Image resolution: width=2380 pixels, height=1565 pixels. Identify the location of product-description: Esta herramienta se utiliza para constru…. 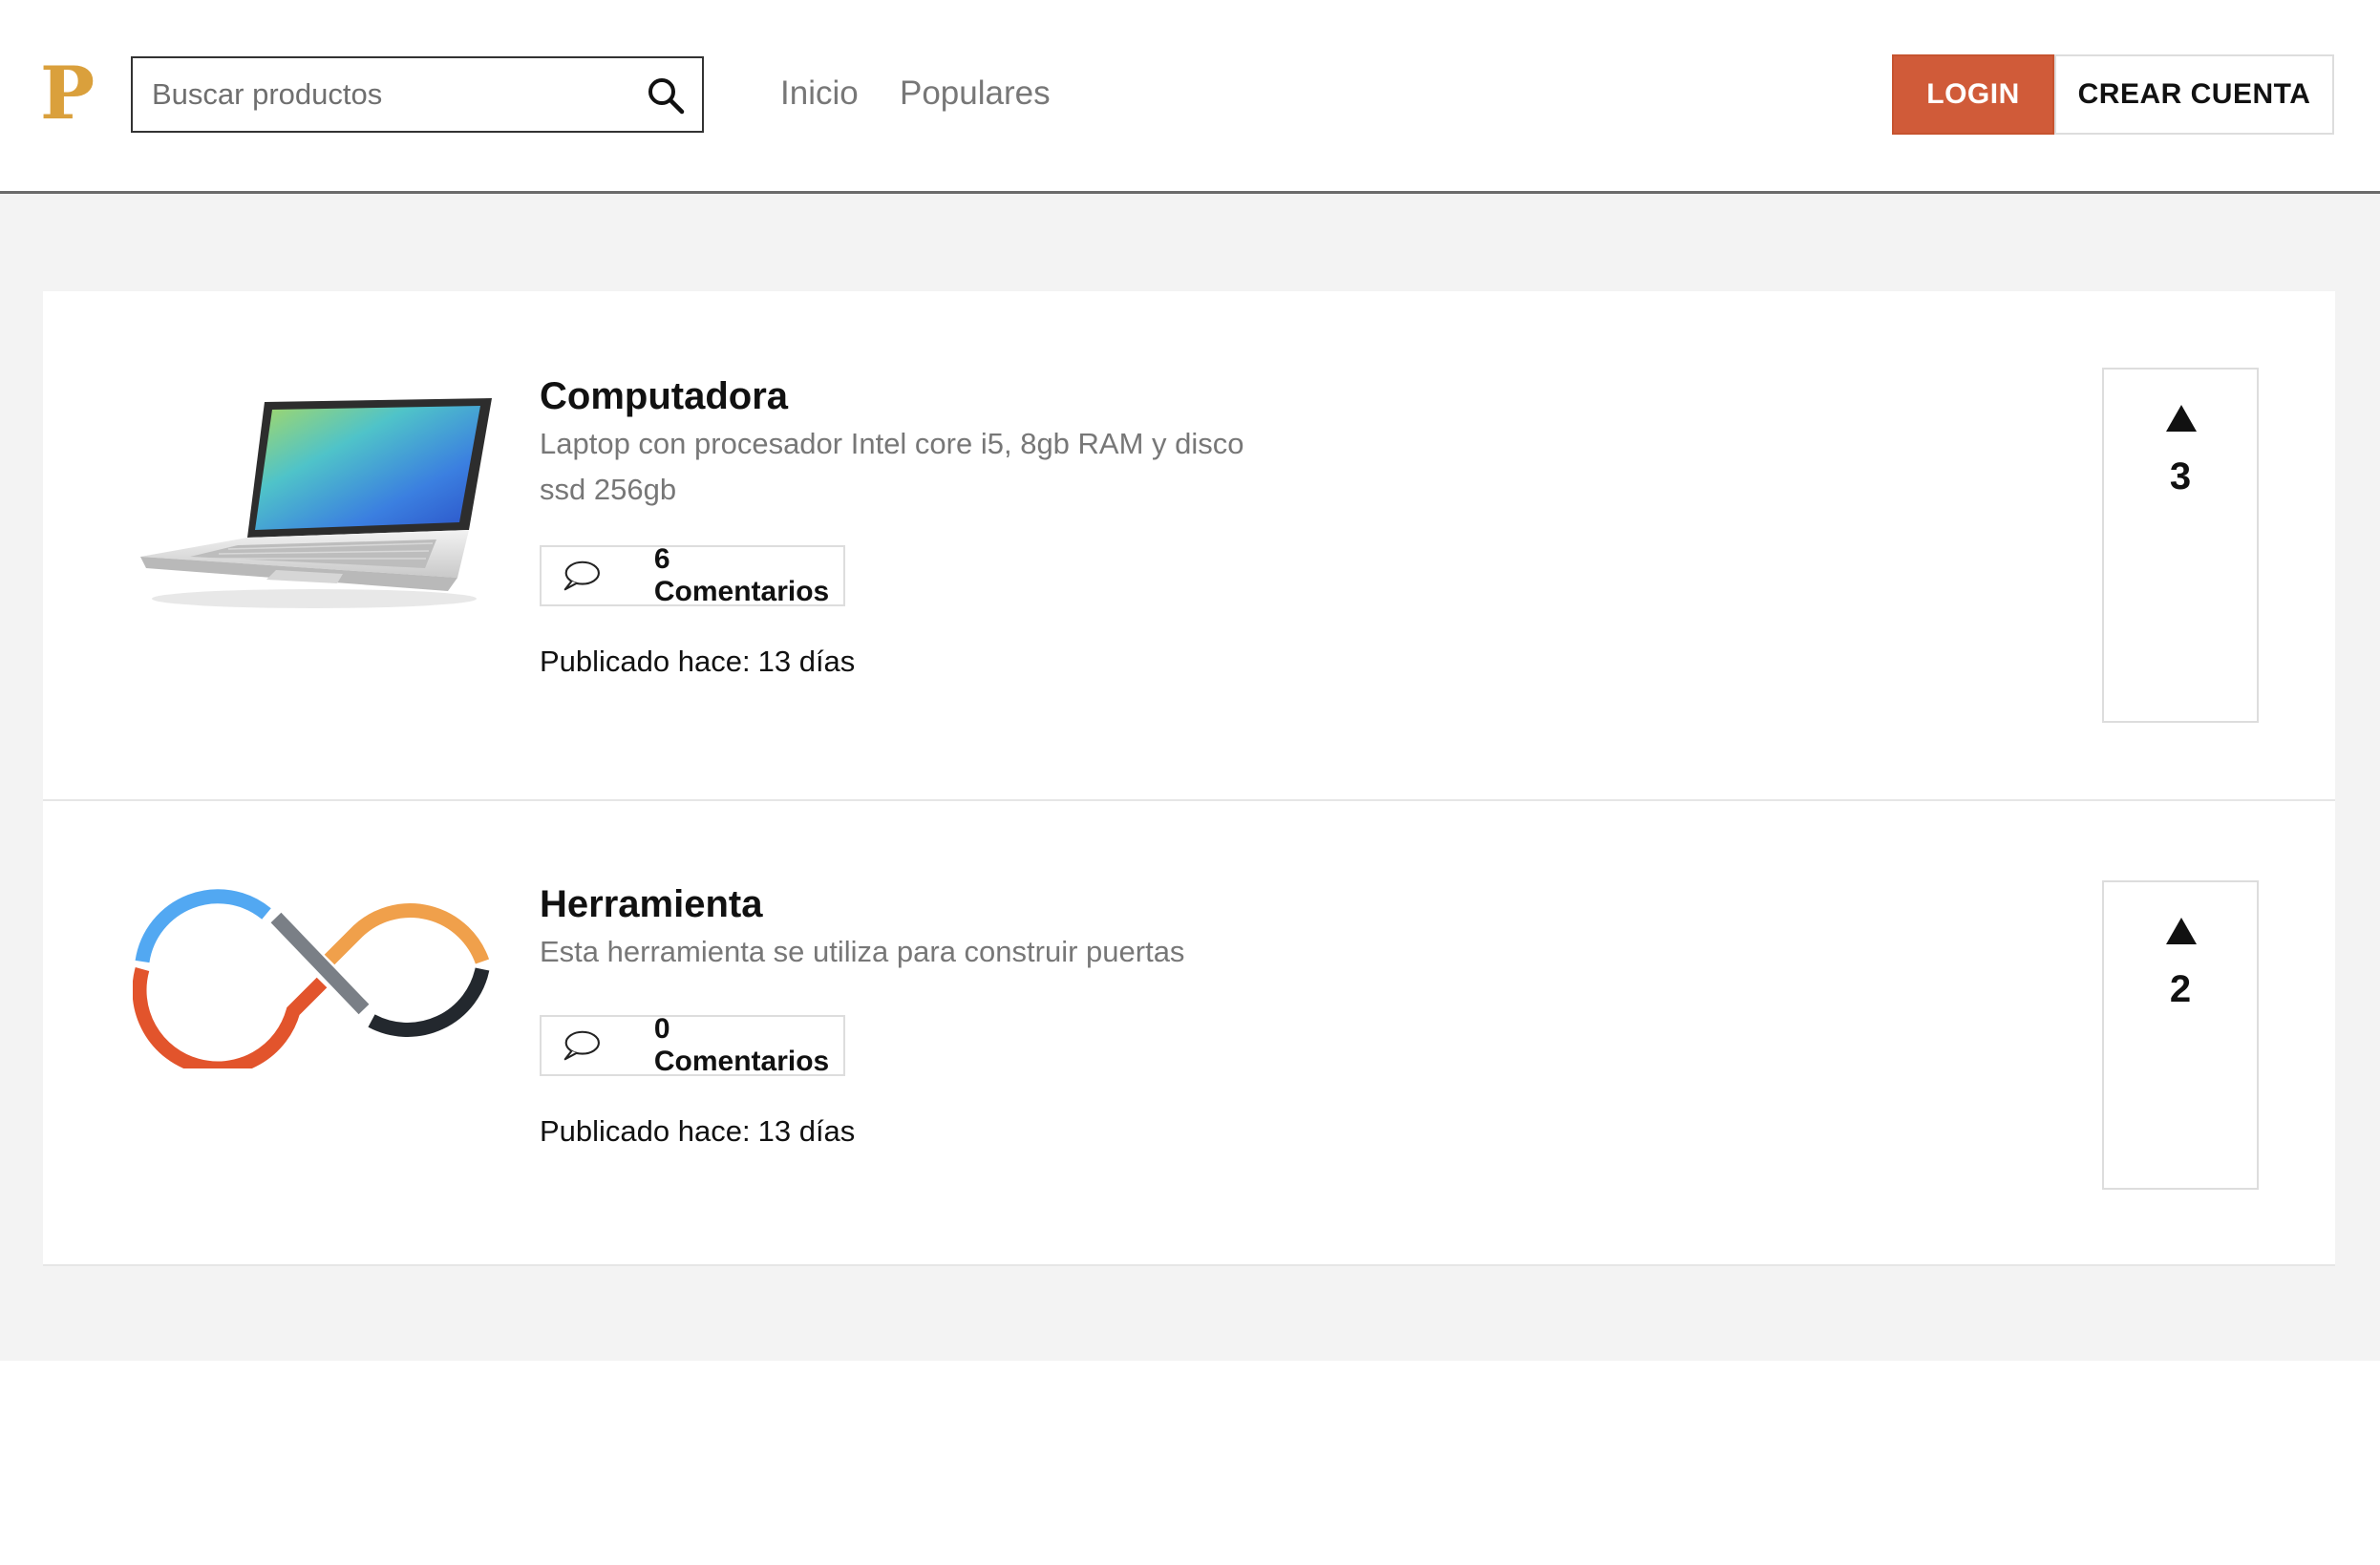
(862, 951).